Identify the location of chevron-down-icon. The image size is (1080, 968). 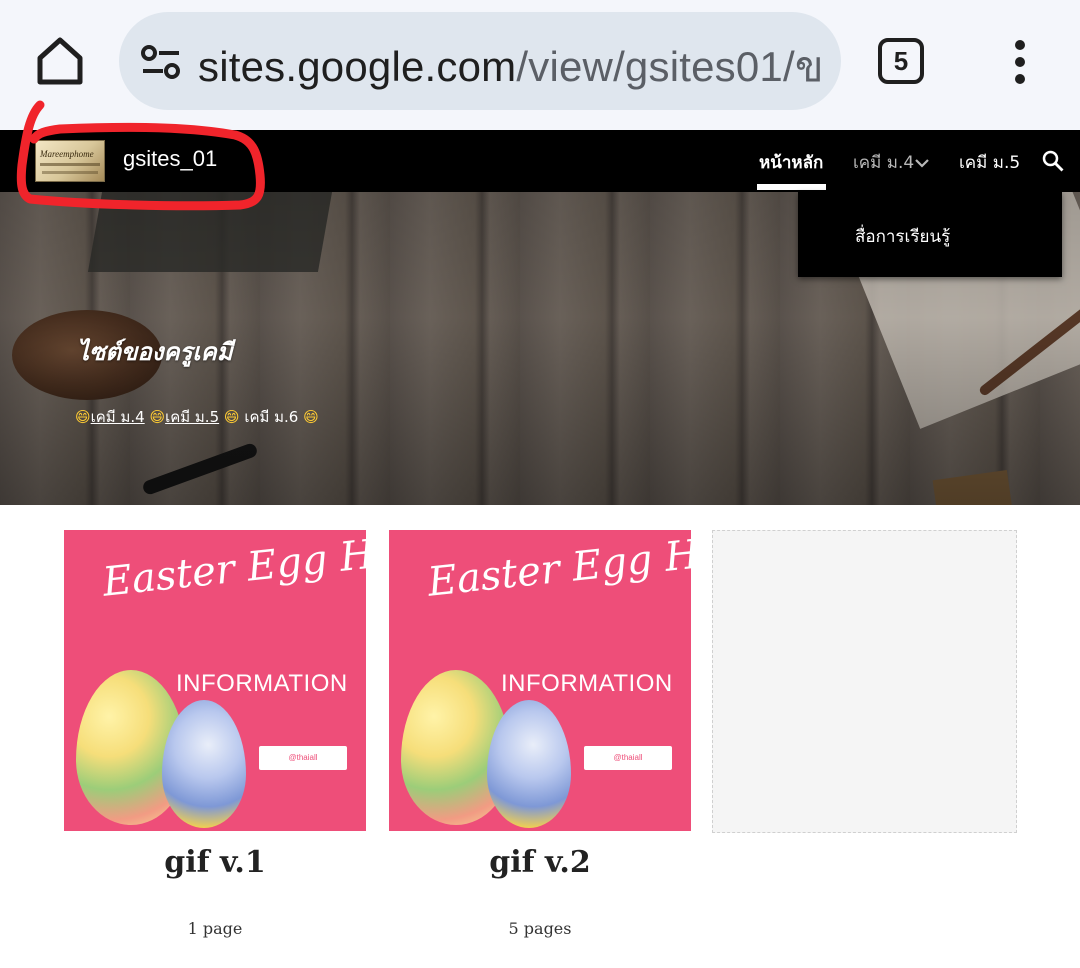
(922, 161).